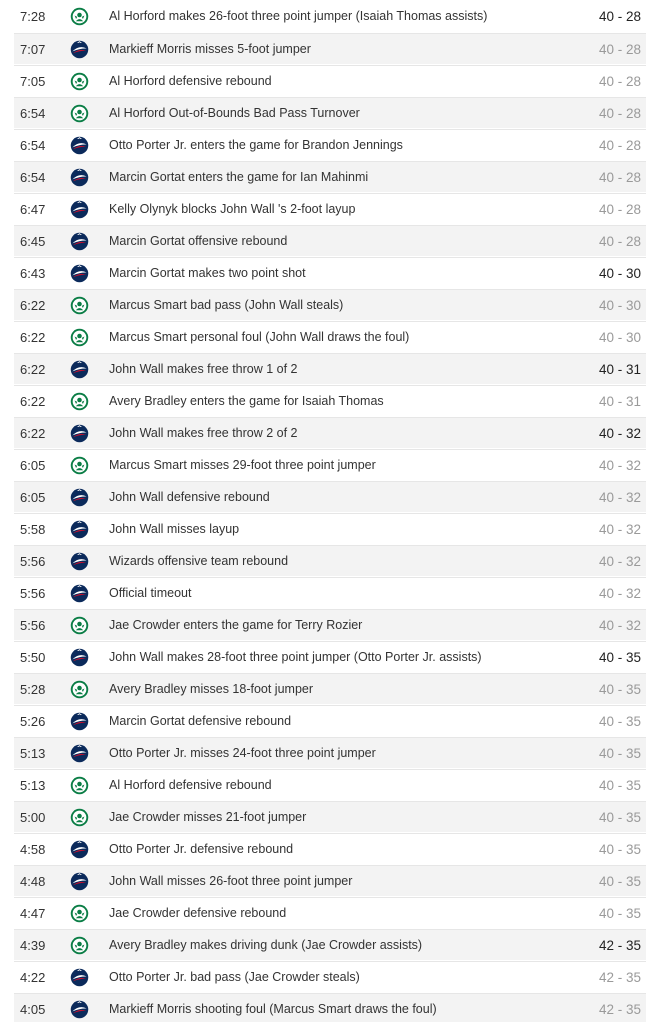 This screenshot has height=1022, width=660. Describe the element at coordinates (330, 80) in the screenshot. I see `play-row: 7:05 Al Horford defensive rebound 40 - 28` at that location.